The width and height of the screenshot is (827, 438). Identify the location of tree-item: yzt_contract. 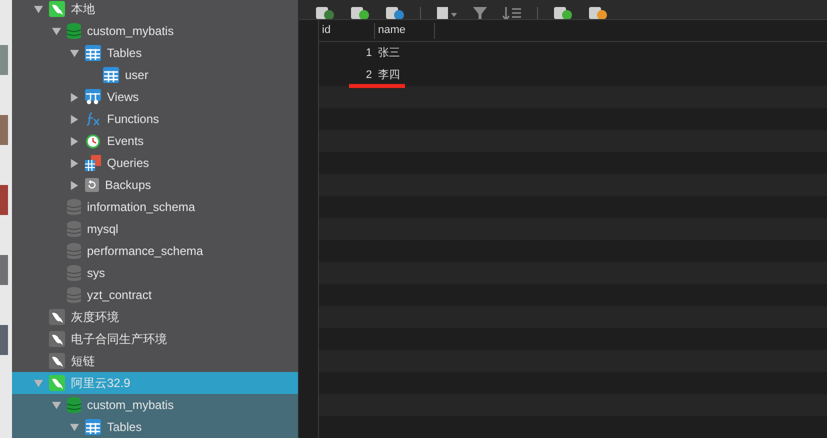
(155, 295).